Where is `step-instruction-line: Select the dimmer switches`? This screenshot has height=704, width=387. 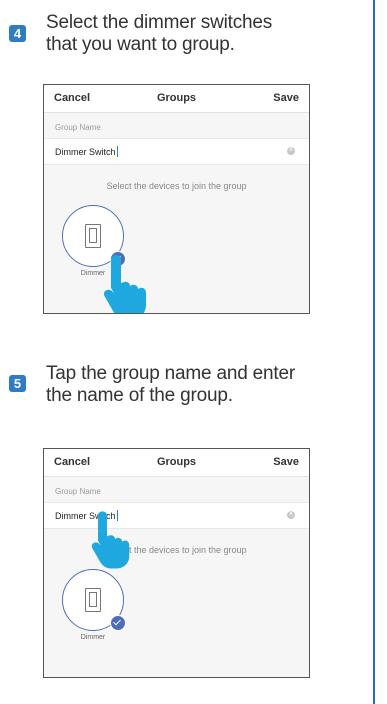 step-instruction-line: Select the dimmer switches is located at coordinates (159, 22).